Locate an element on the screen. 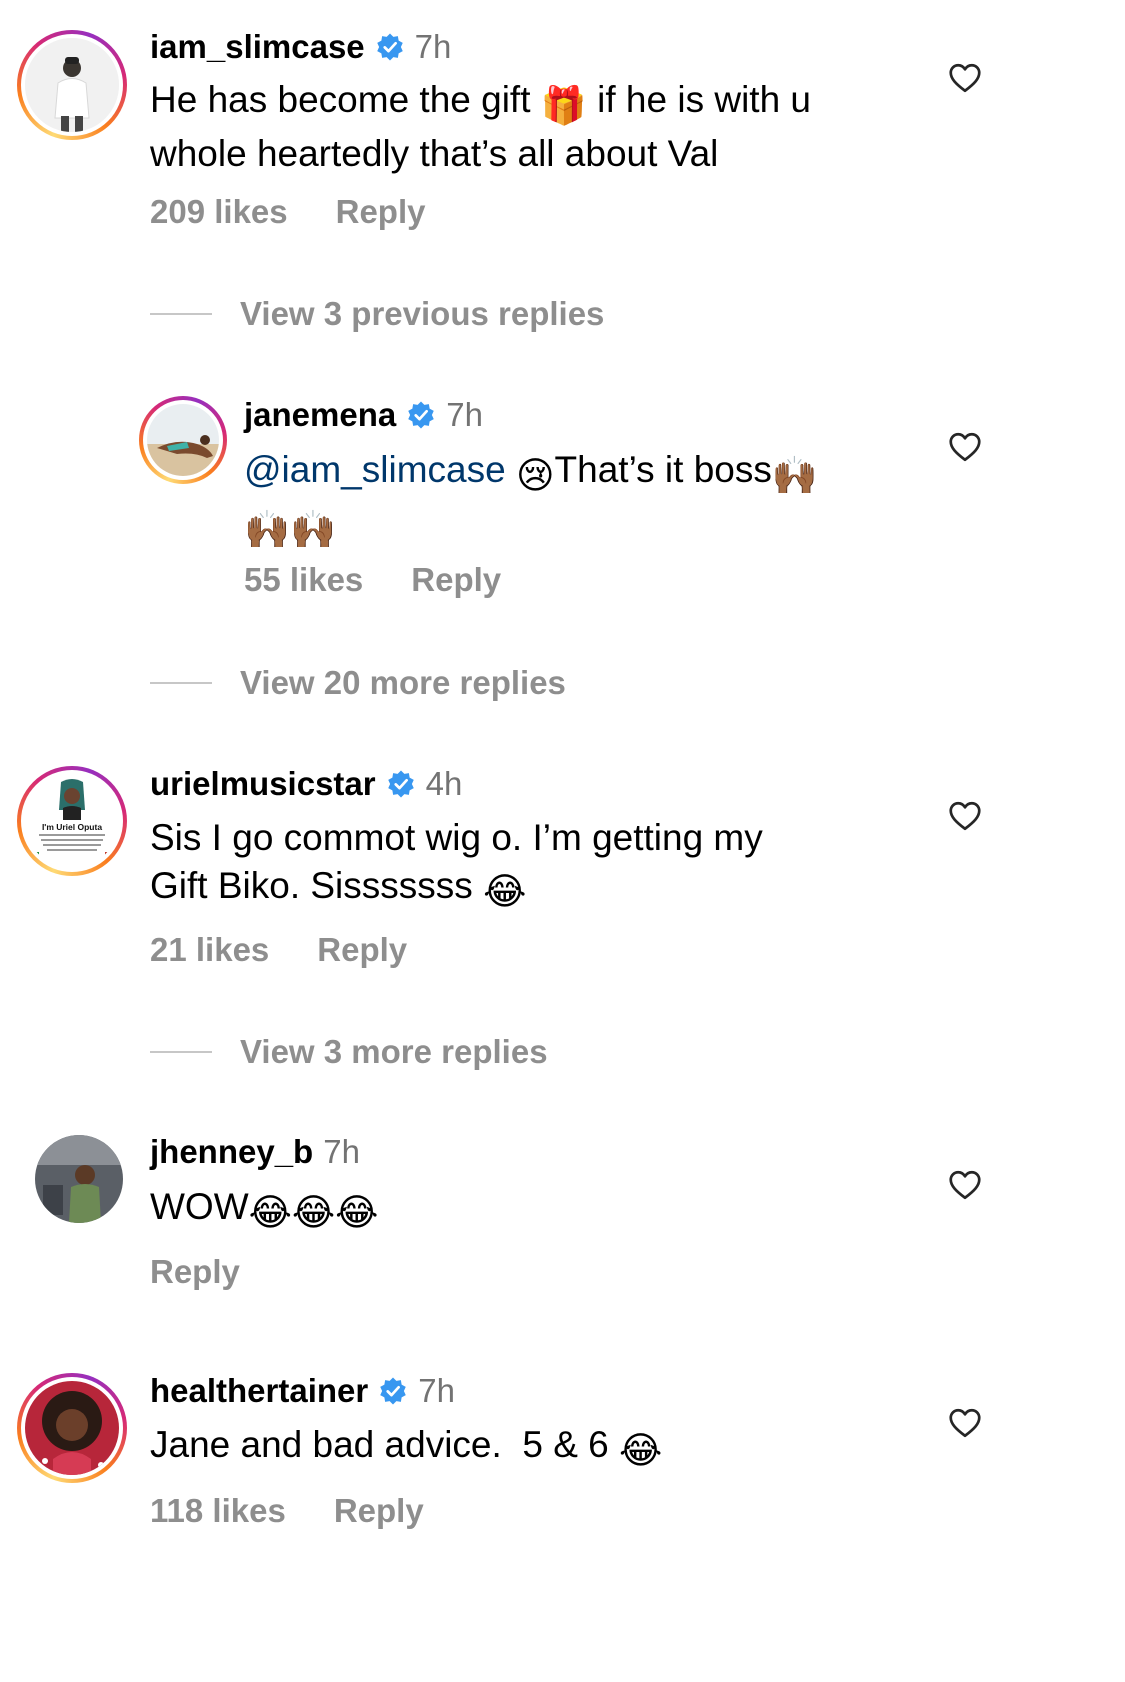 Image resolution: width=1125 pixels, height=1682 pixels. avatar-iam-slimcase is located at coordinates (72, 85).